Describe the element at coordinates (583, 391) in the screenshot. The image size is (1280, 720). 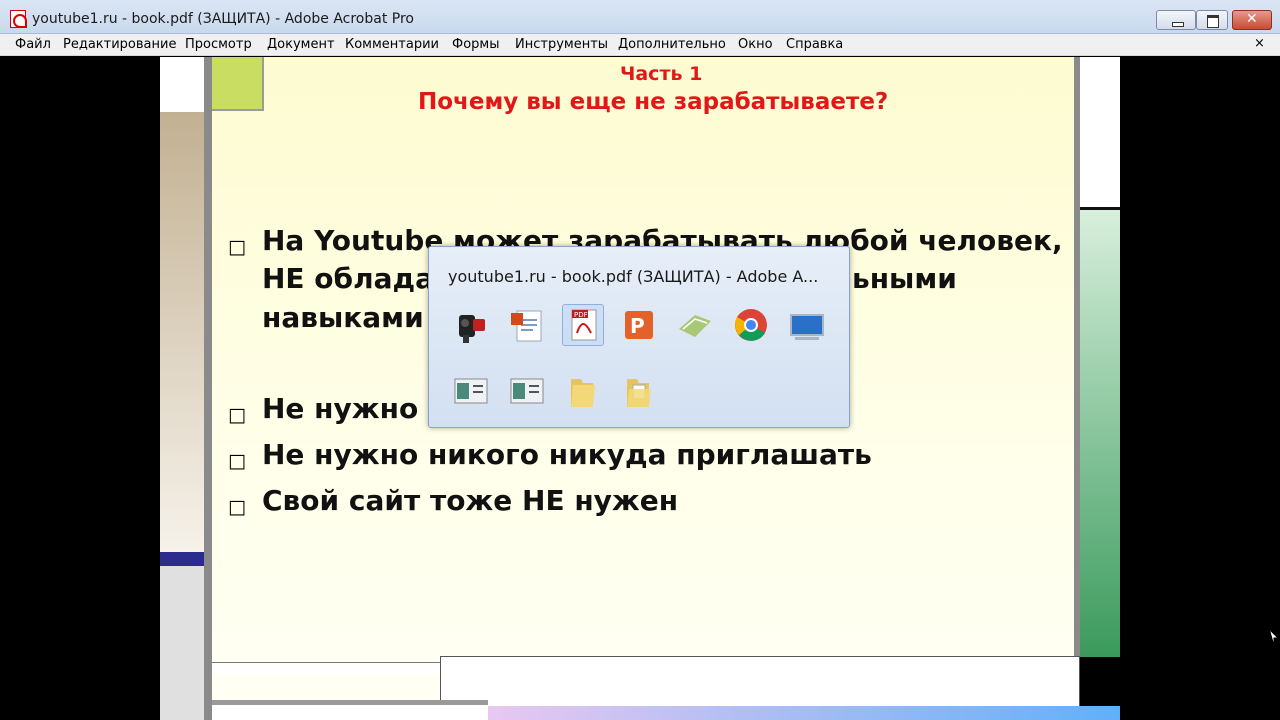
I see `folder-icon` at that location.